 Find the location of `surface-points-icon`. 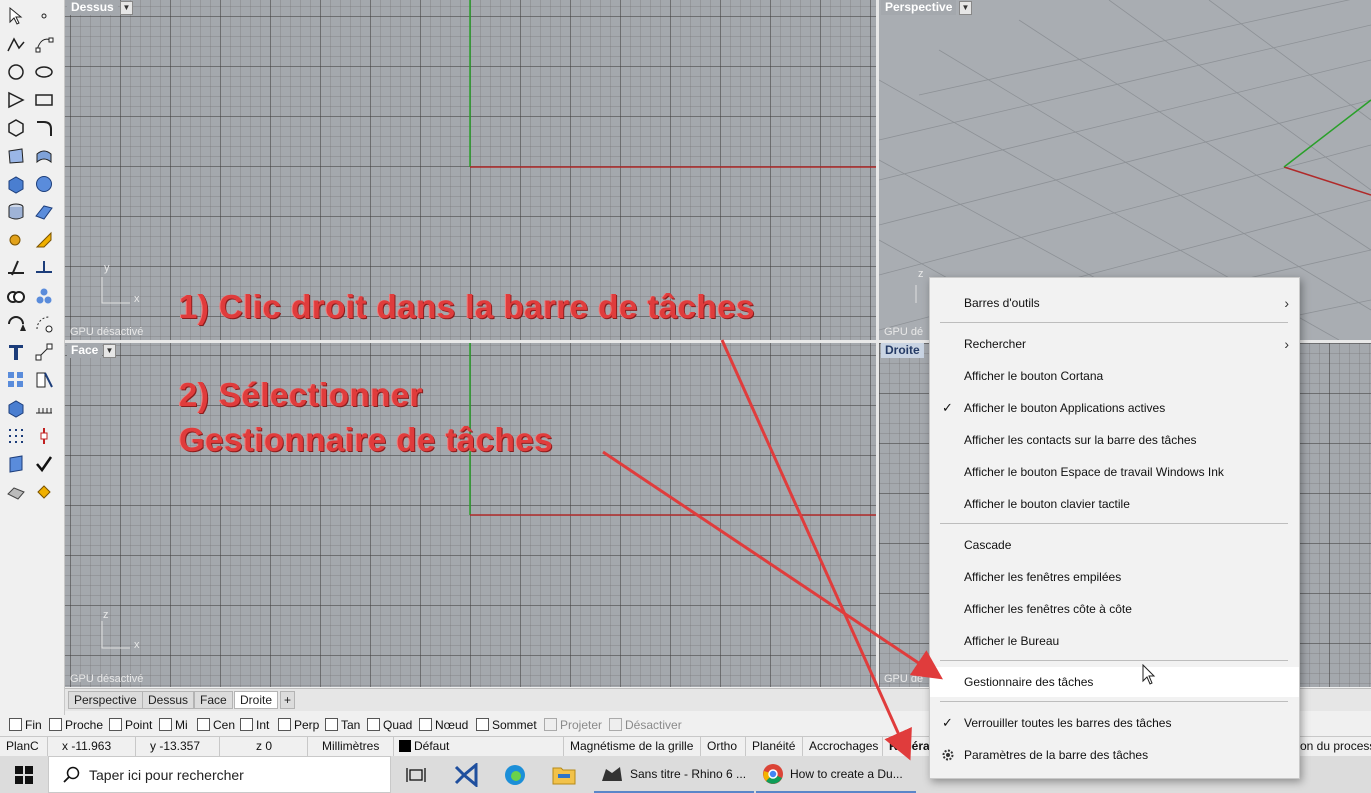

surface-points-icon is located at coordinates (16, 156).